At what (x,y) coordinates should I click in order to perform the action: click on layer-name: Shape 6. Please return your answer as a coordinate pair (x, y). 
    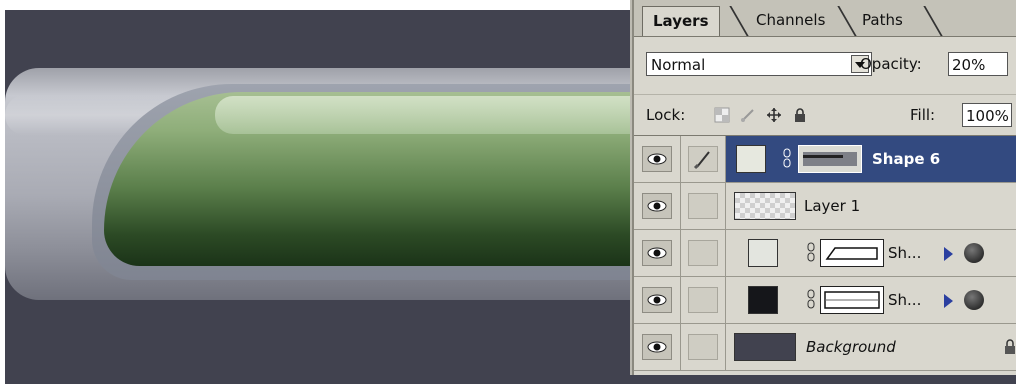
    Looking at the image, I should click on (906, 159).